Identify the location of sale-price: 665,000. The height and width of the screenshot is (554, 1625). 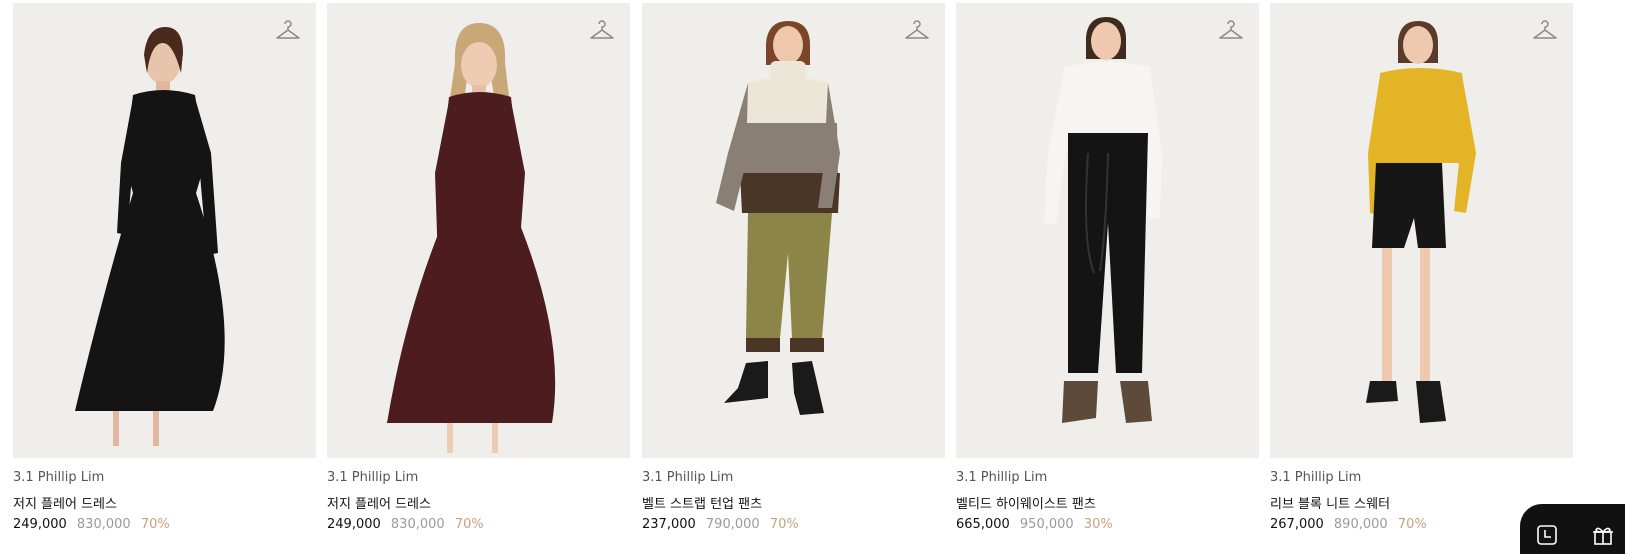
(983, 524).